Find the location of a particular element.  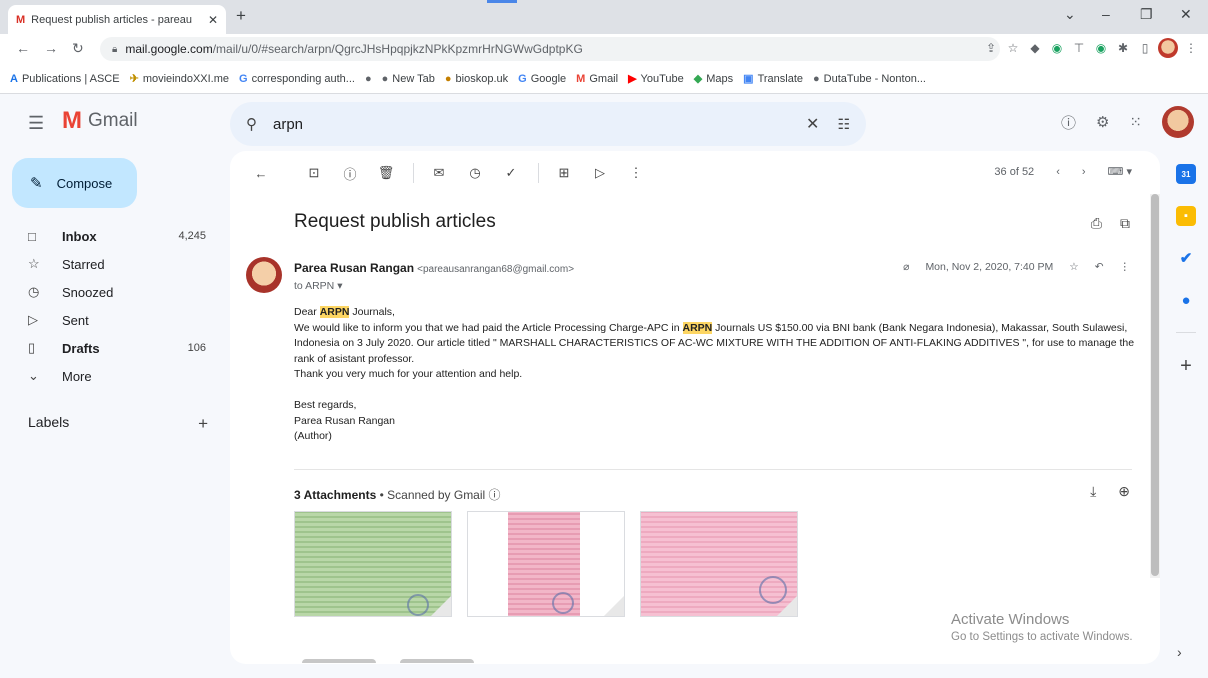

side-panel-icon: ▯ is located at coordinates (1145, 48).